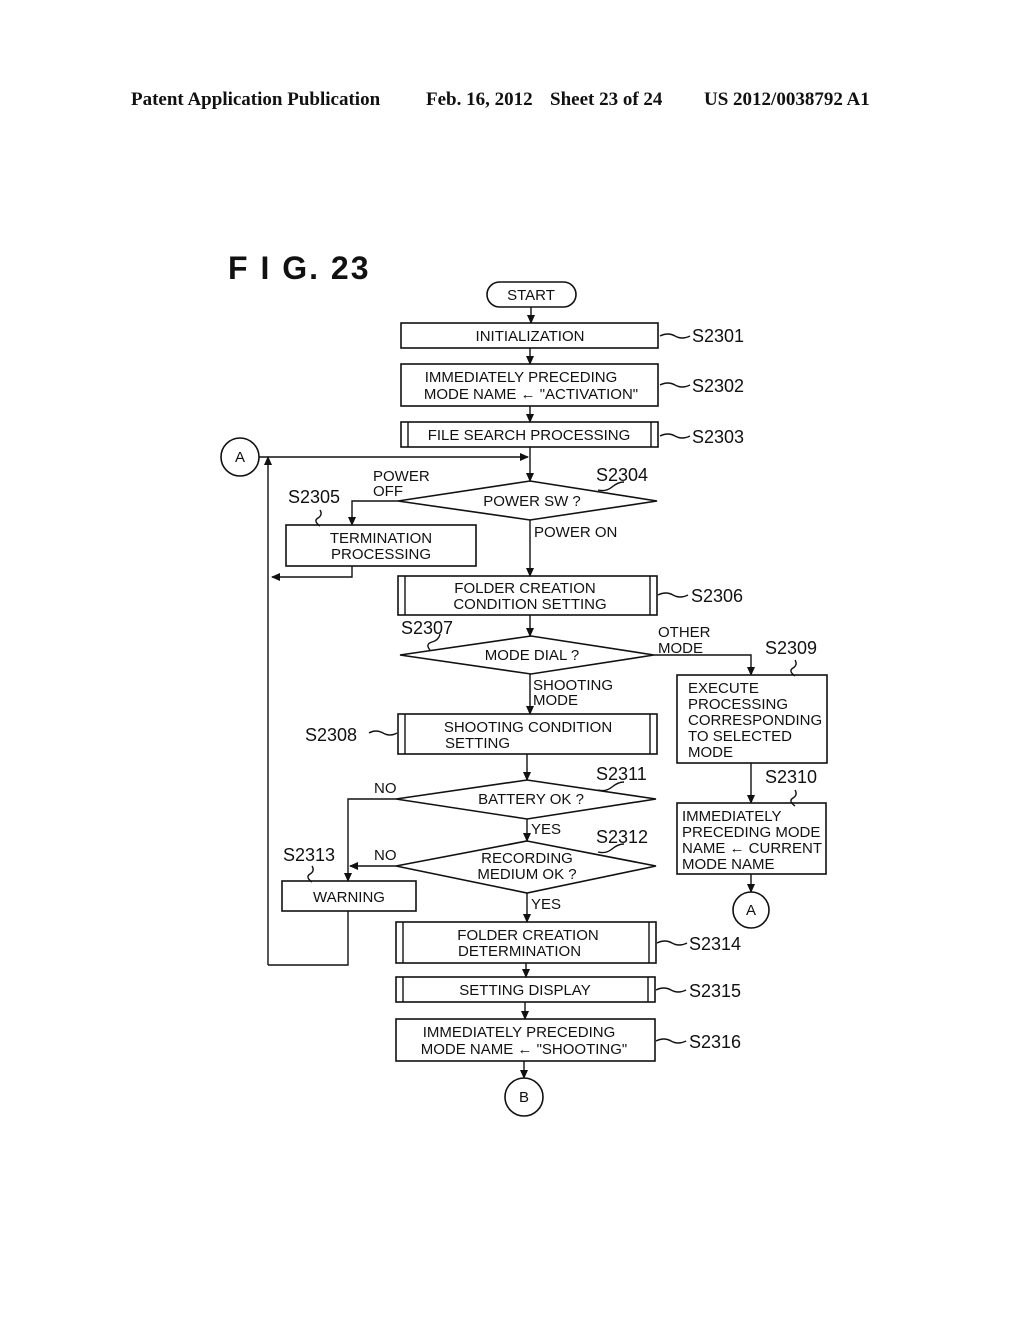 This screenshot has width=1024, height=1320. I want to click on label-s2311: S2311, so click(621, 774).